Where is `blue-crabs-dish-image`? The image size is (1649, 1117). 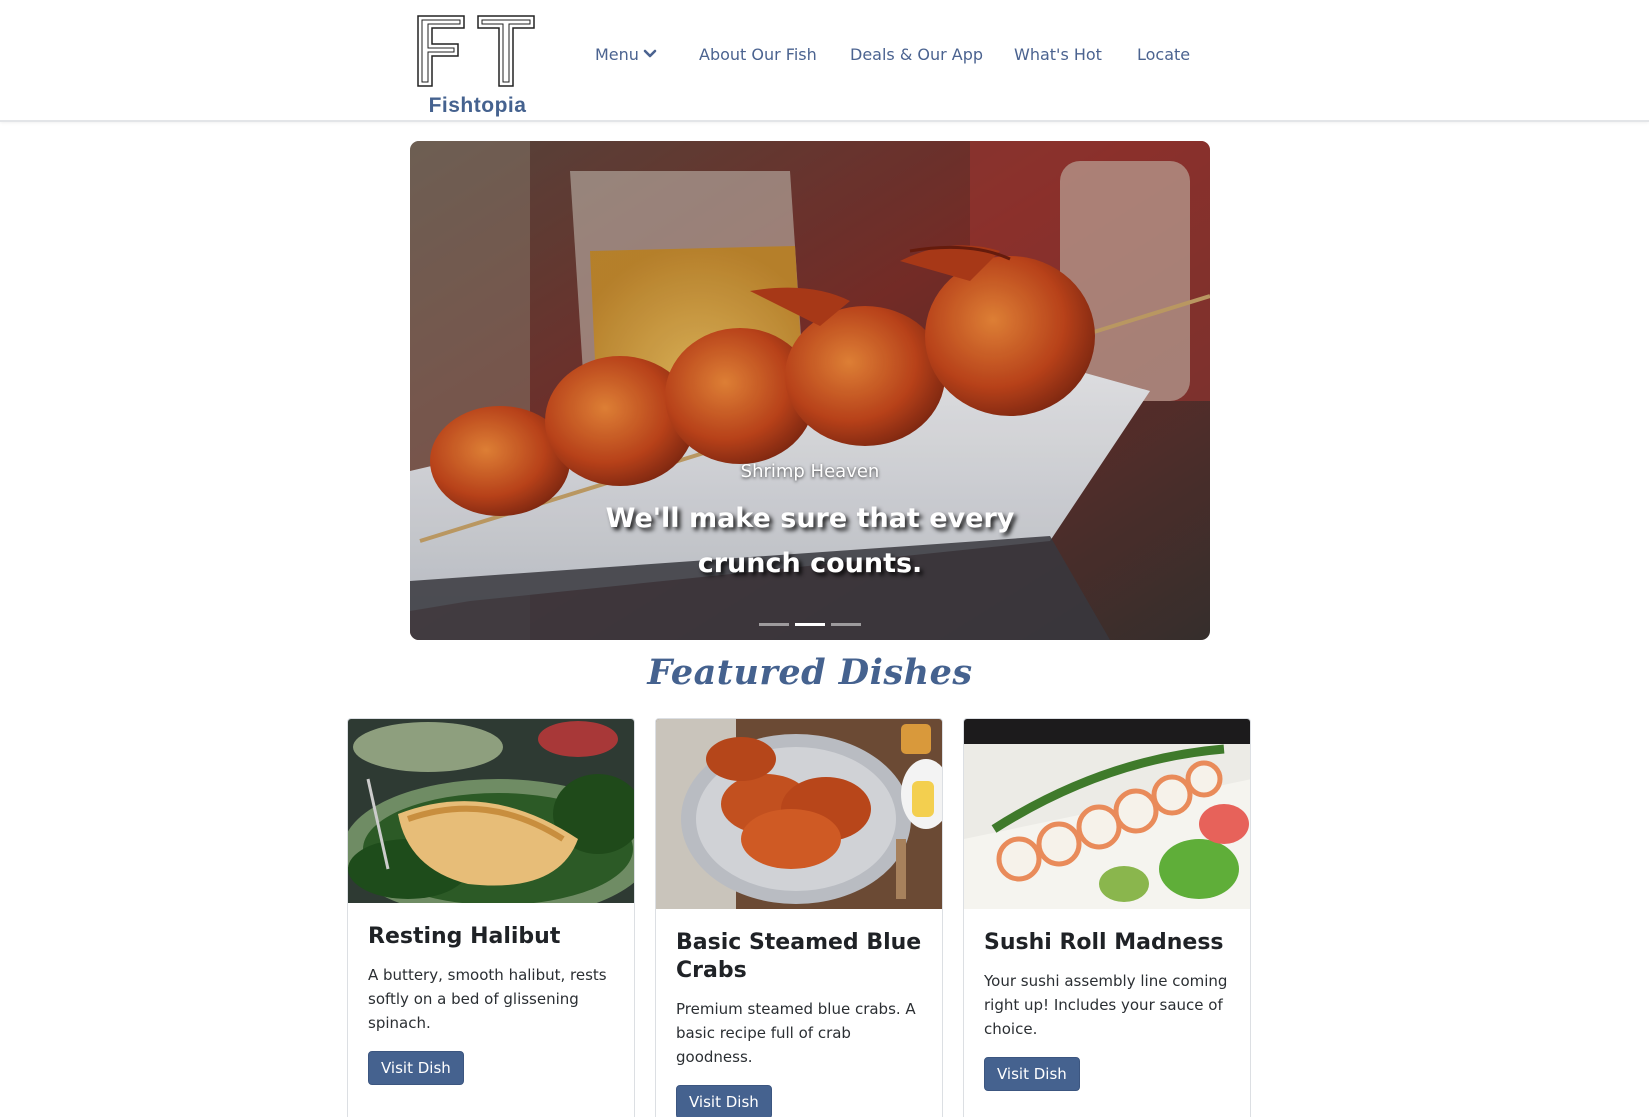
blue-crabs-dish-image is located at coordinates (799, 814).